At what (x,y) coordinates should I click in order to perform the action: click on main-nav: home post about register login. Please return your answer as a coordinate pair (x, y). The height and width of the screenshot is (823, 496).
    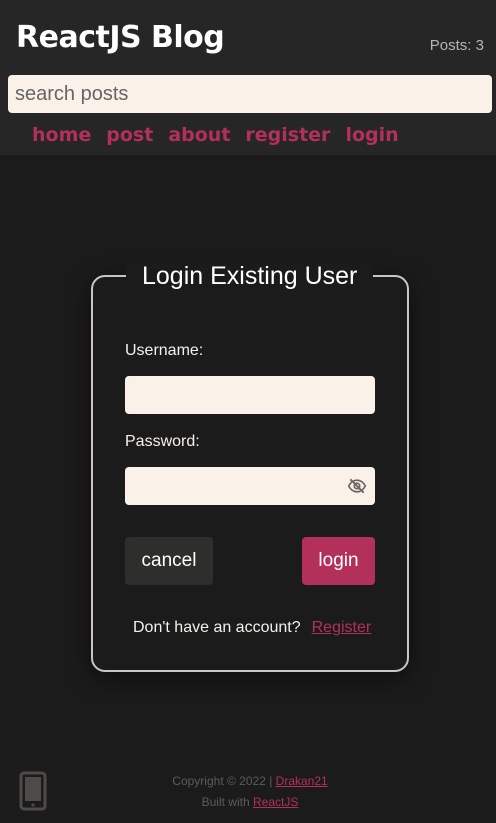
    Looking at the image, I should click on (215, 135).